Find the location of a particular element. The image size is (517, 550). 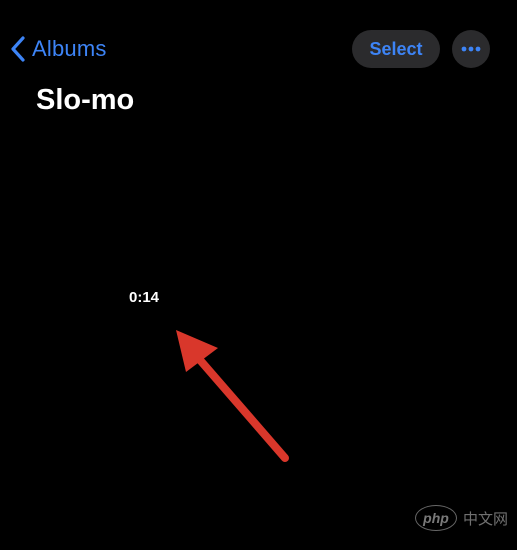

page-title: Slo-mo is located at coordinates (85, 100).